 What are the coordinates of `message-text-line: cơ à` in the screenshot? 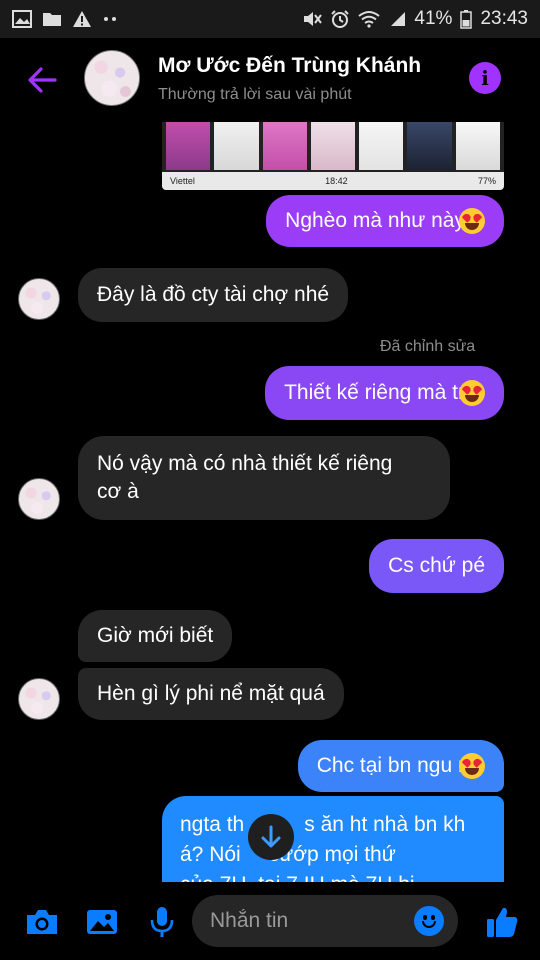 It's located at (118, 491).